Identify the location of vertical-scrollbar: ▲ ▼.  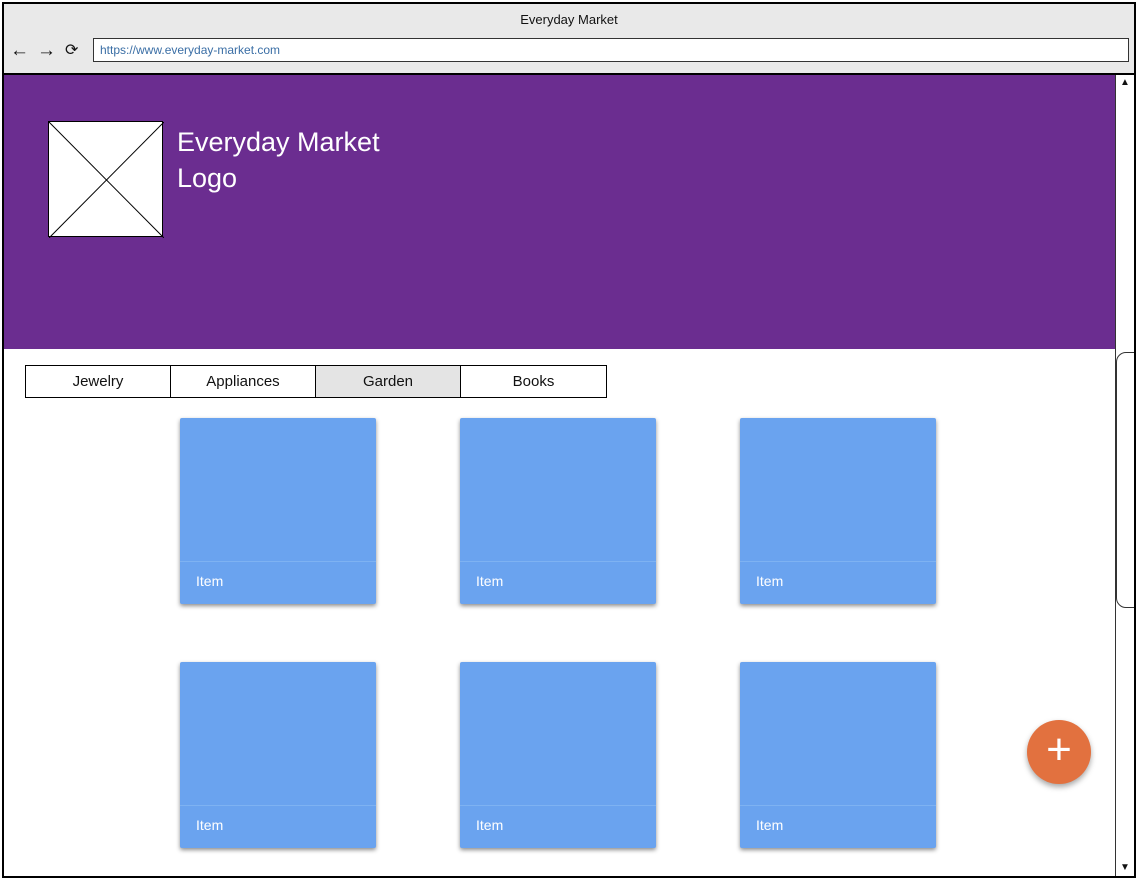
(1124, 475).